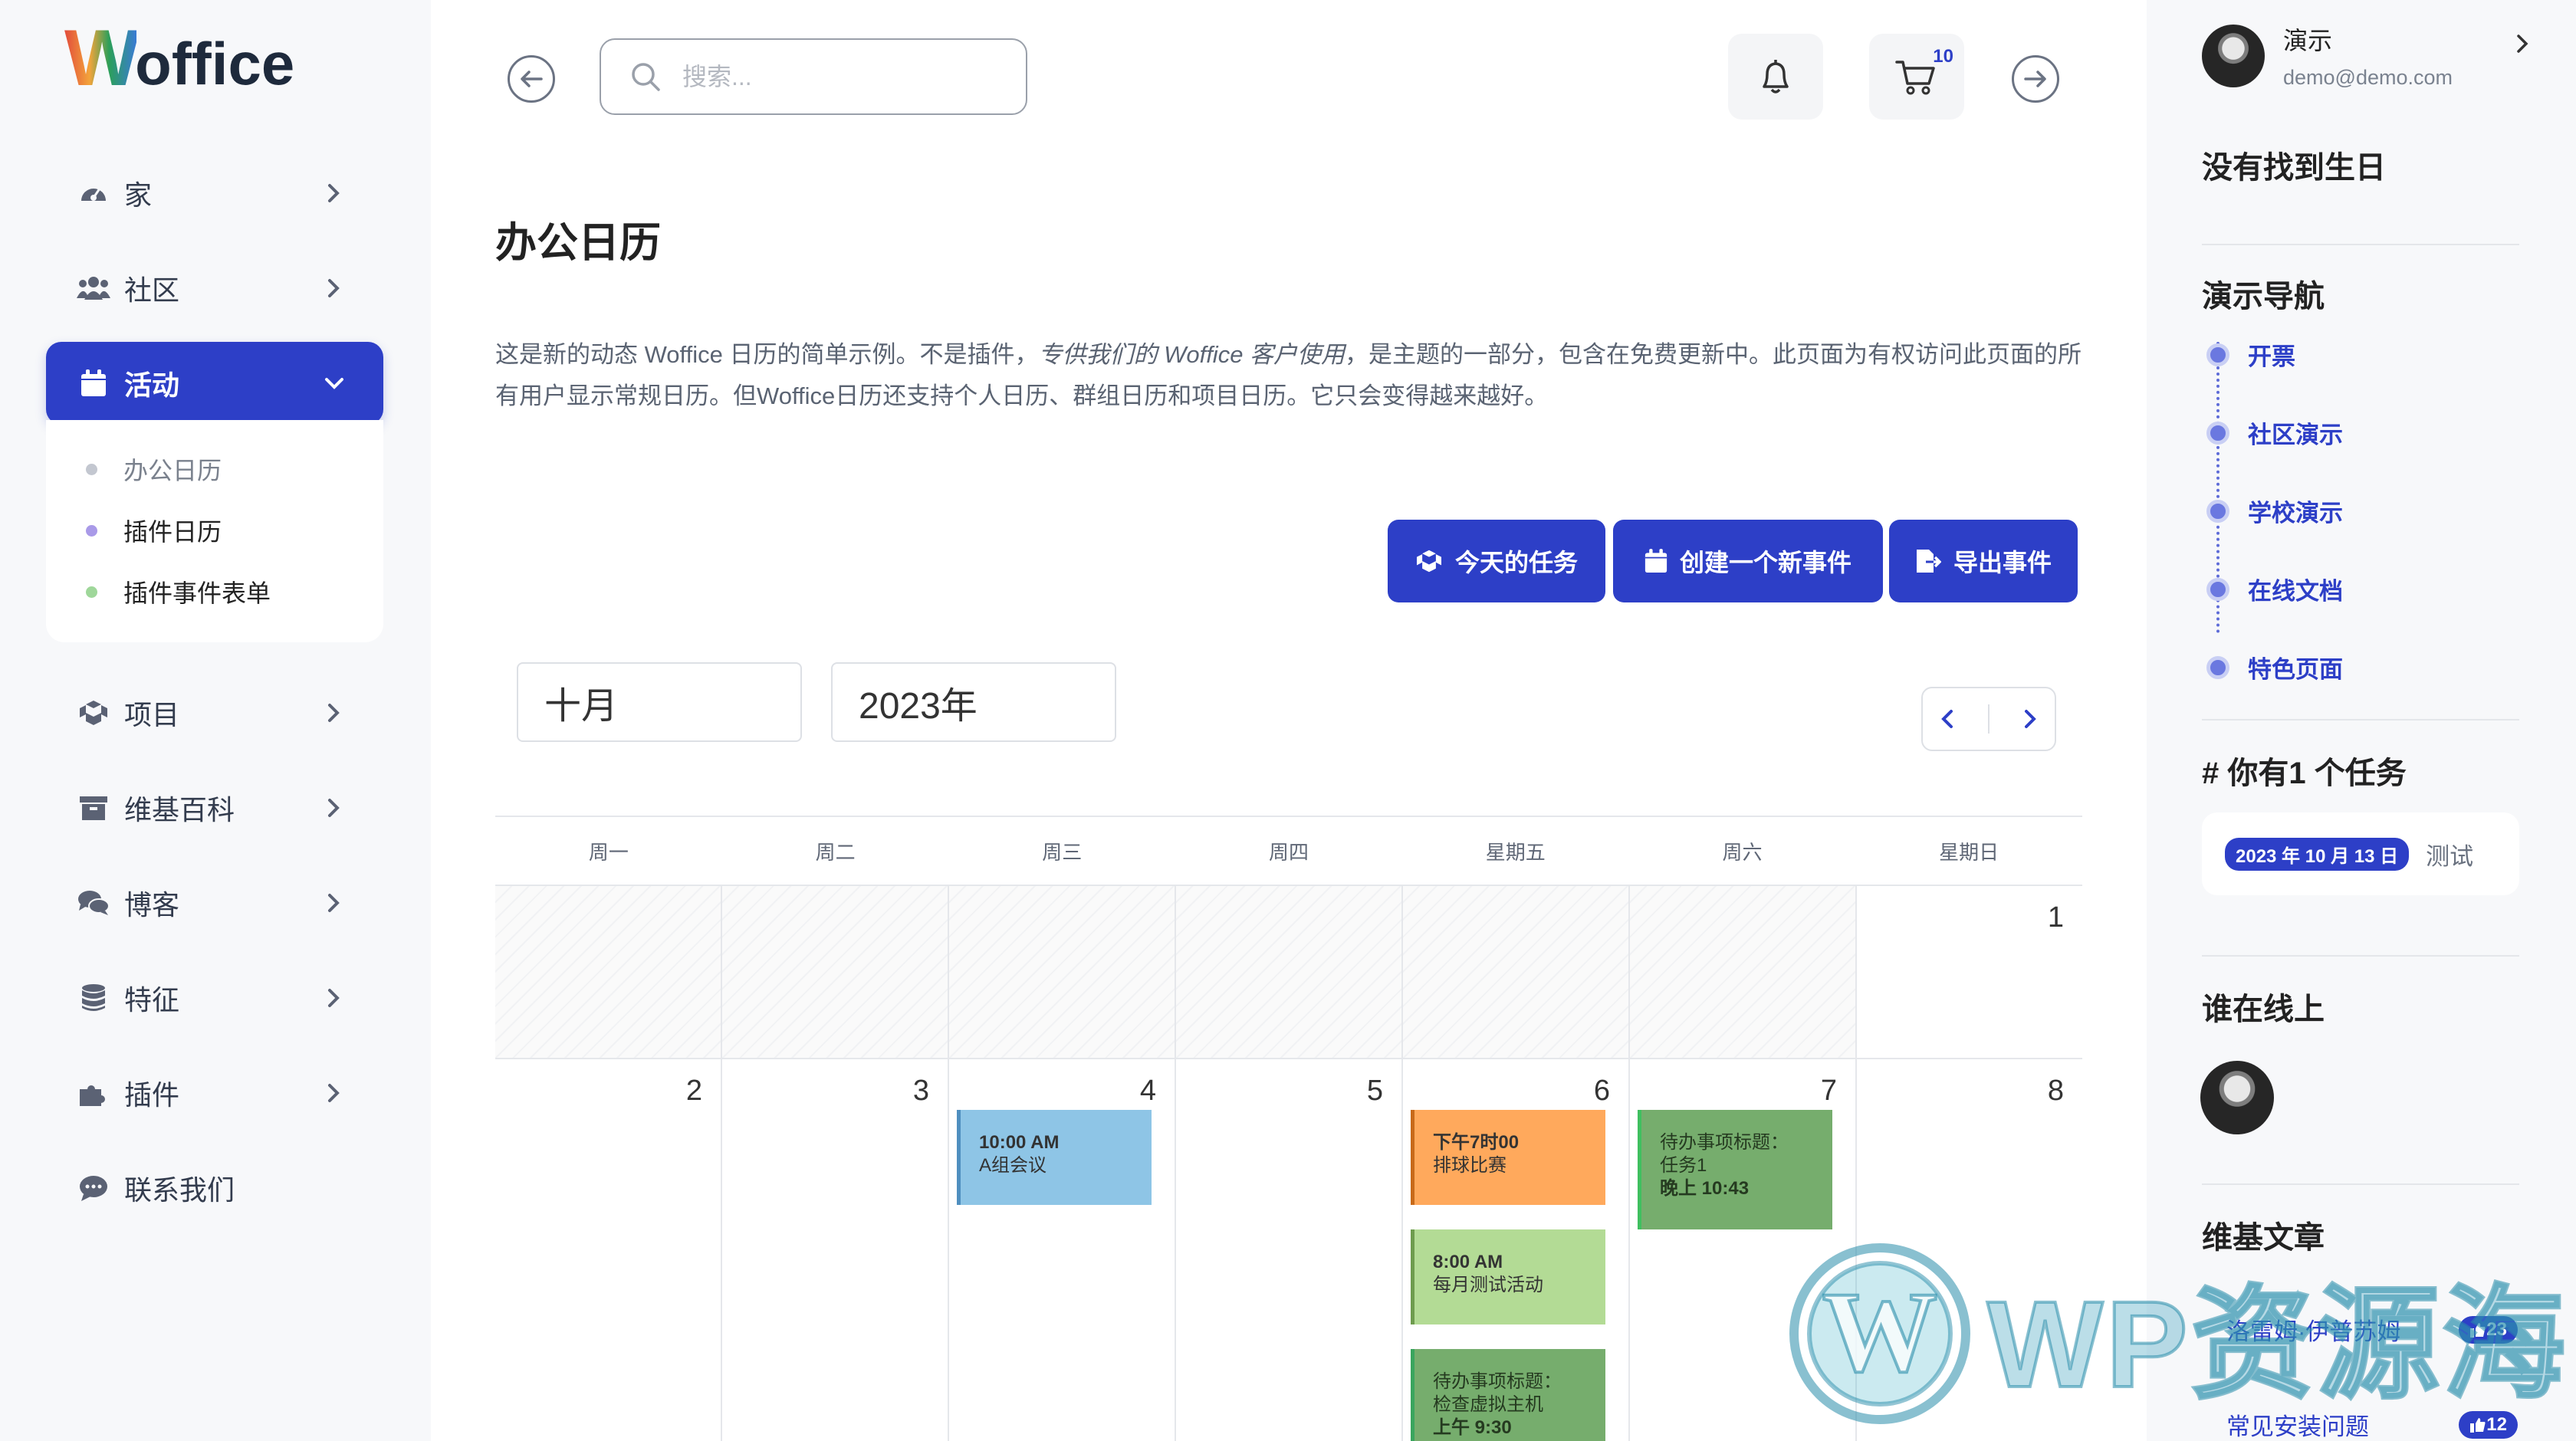 Image resolution: width=2576 pixels, height=1441 pixels. I want to click on weekday-label: 周六, so click(1743, 852).